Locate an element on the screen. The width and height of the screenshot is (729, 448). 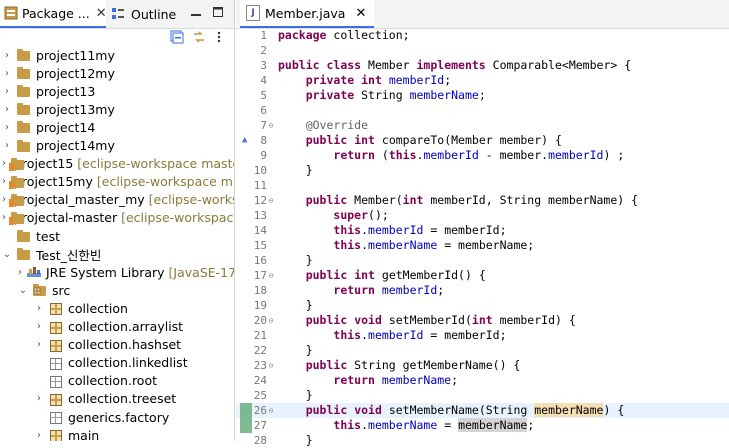
collapse-all-icon is located at coordinates (177, 37).